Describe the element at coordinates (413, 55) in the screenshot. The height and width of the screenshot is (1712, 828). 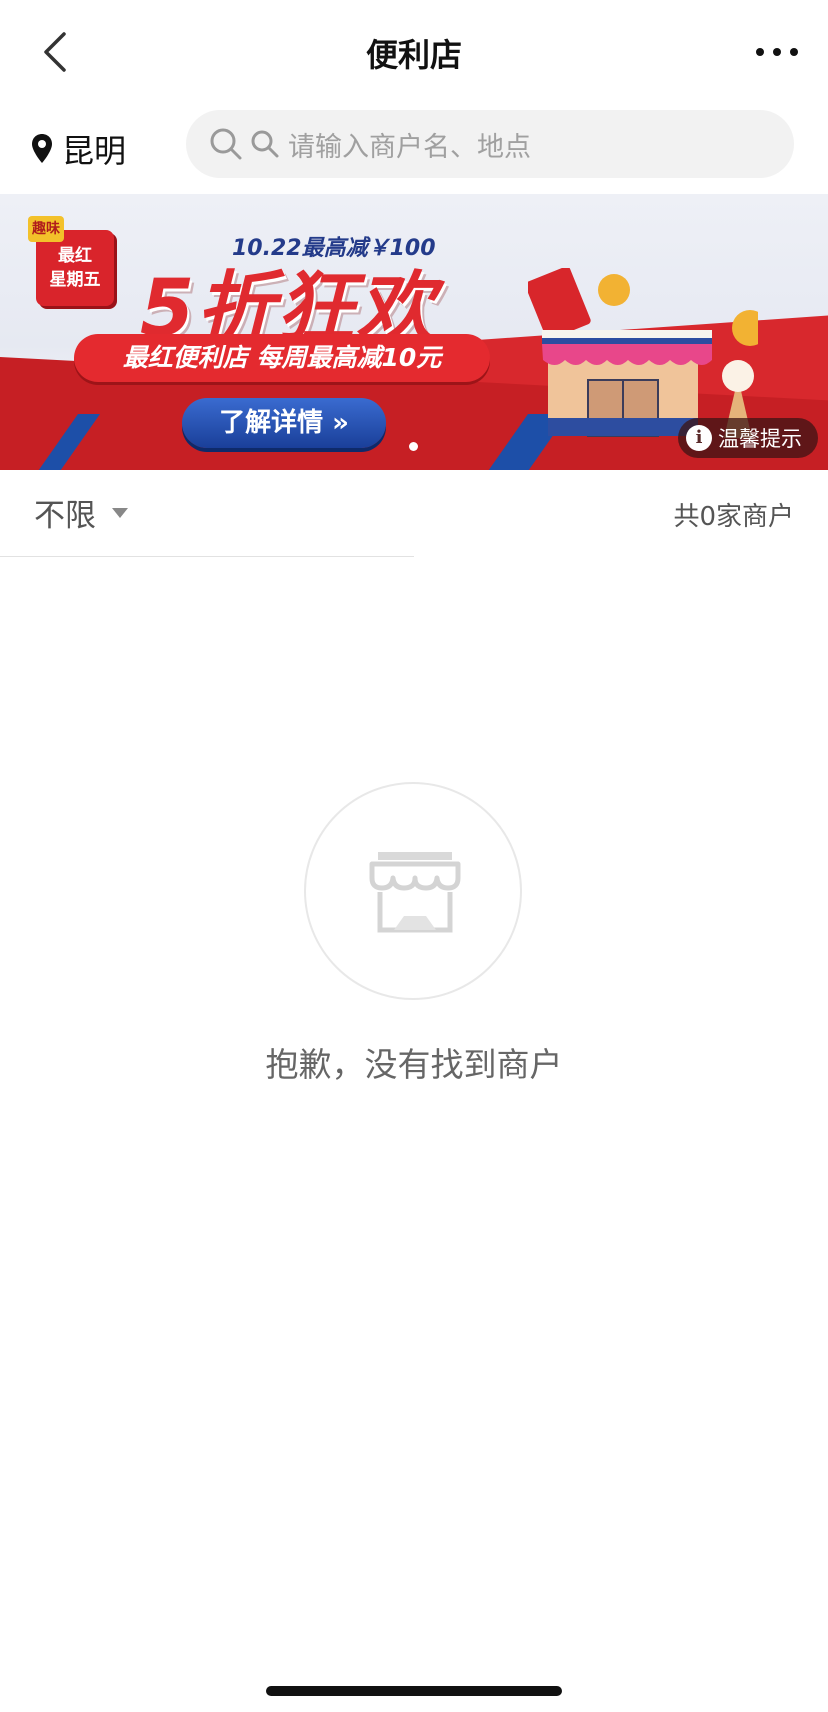
I see `page-title: 便利店` at that location.